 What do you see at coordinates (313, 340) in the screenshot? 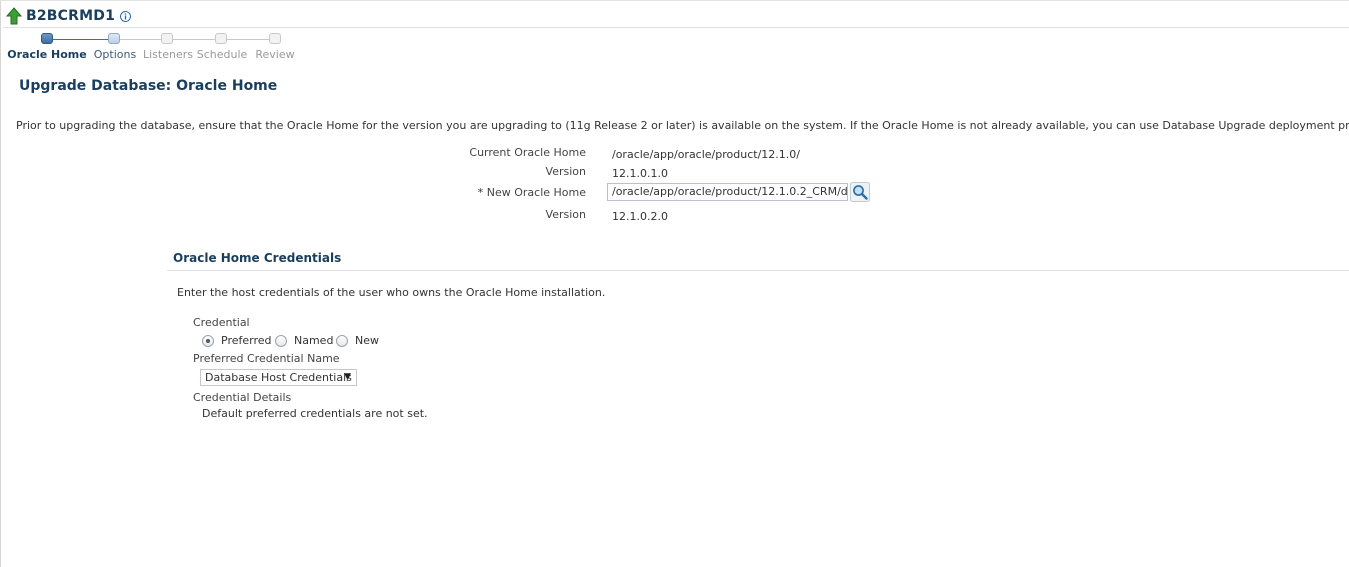
I see `radio-named-label: Named` at bounding box center [313, 340].